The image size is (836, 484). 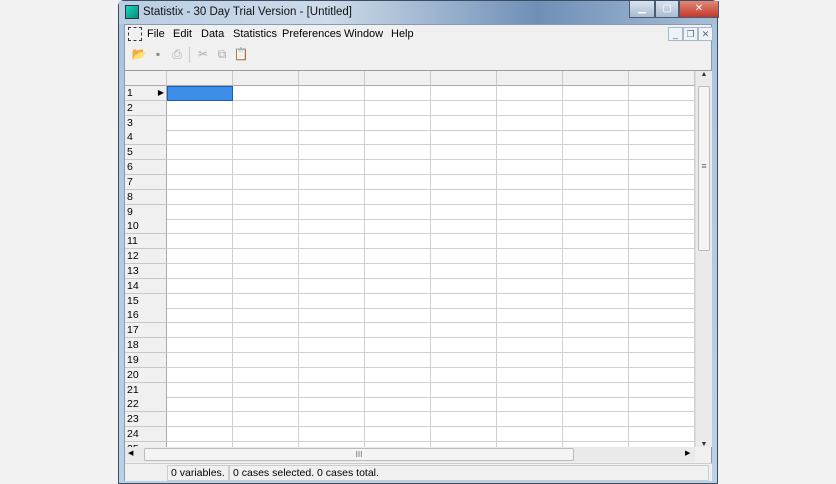 What do you see at coordinates (699, 9) in the screenshot?
I see `close-button: ✕` at bounding box center [699, 9].